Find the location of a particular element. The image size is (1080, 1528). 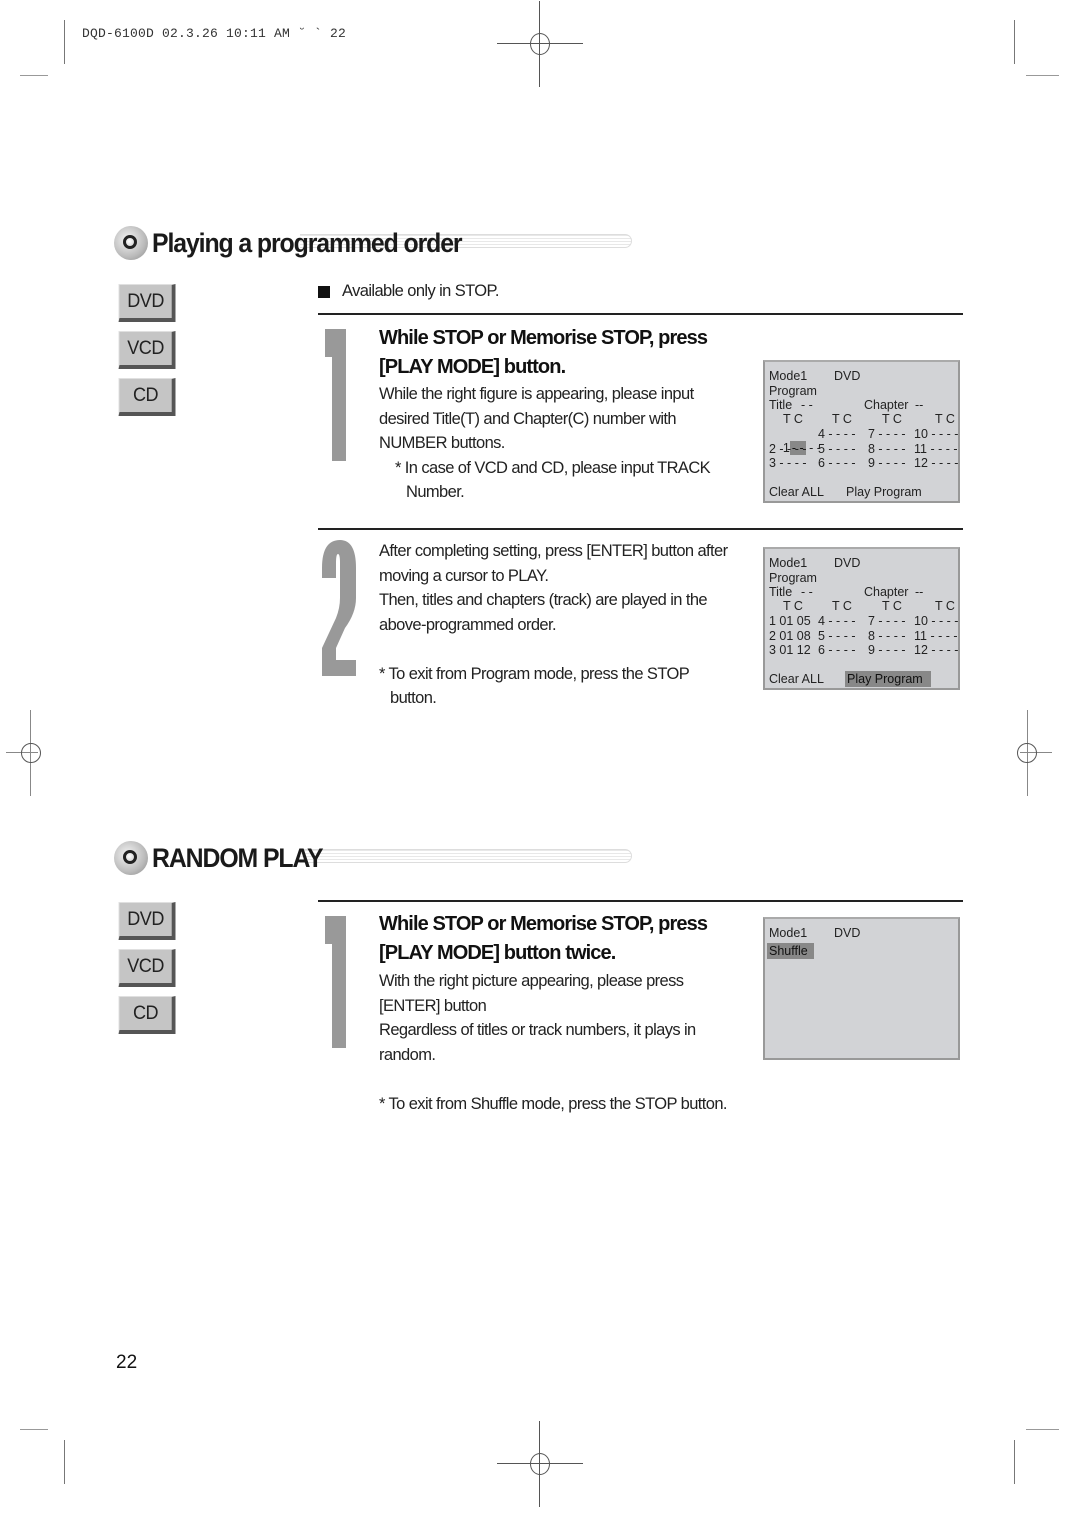

osd-slot-2: 2 01 08 is located at coordinates (790, 636).